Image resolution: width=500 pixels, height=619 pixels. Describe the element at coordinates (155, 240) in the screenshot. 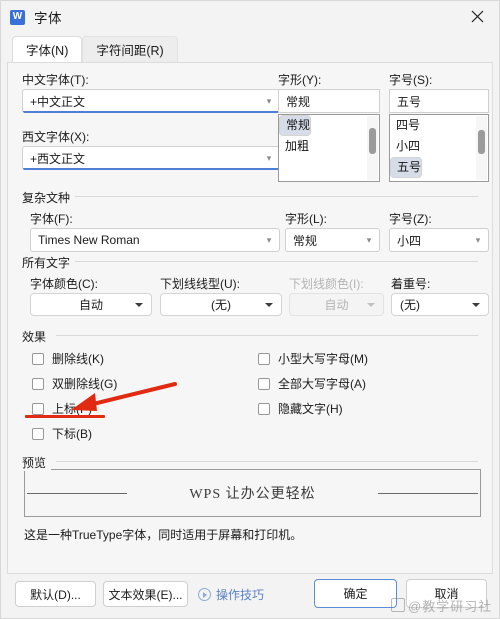

I see `complex-font-combo: Times New Roman ▾` at that location.